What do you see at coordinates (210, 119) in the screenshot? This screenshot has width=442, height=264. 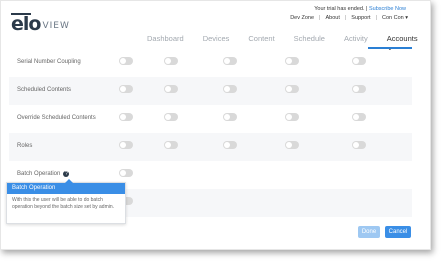 I see `permission-row: Override Scheduled Contents` at bounding box center [210, 119].